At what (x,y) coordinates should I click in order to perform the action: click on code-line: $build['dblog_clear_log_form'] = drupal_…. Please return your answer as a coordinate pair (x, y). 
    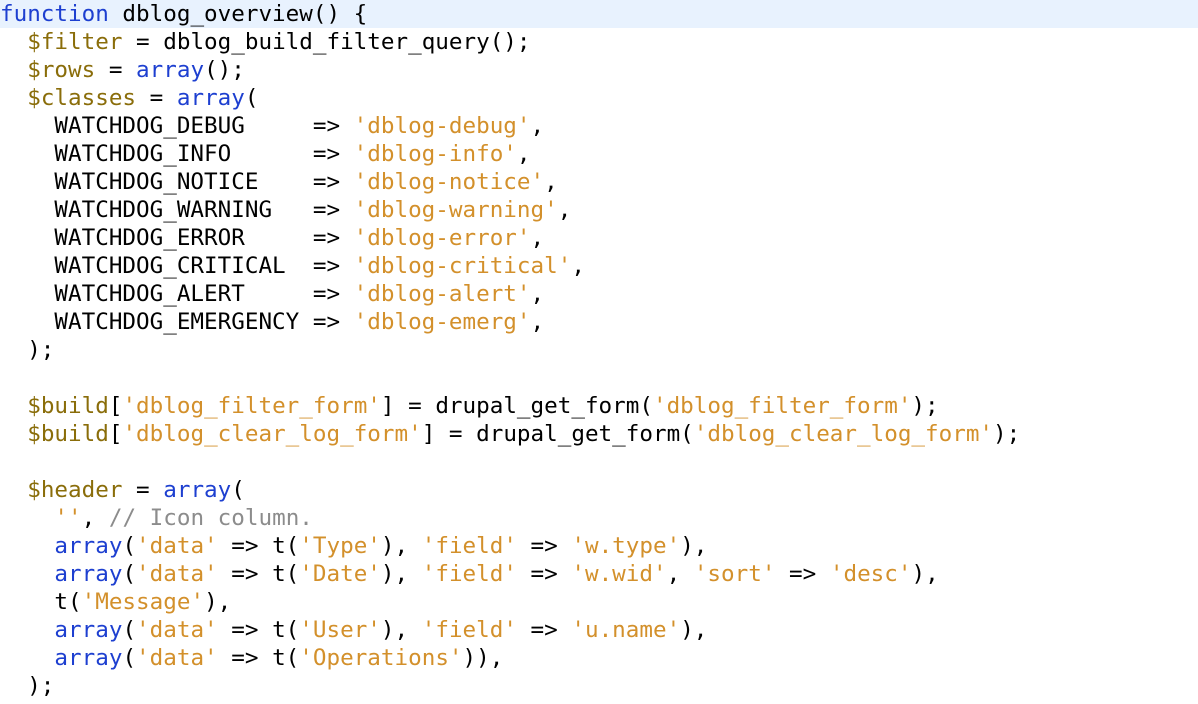
    Looking at the image, I should click on (599, 434).